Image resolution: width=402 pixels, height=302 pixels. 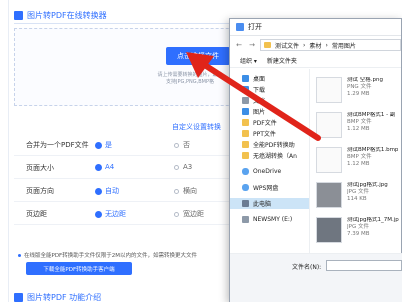 I want to click on nav-item-pictures: 图片, so click(x=269, y=111).